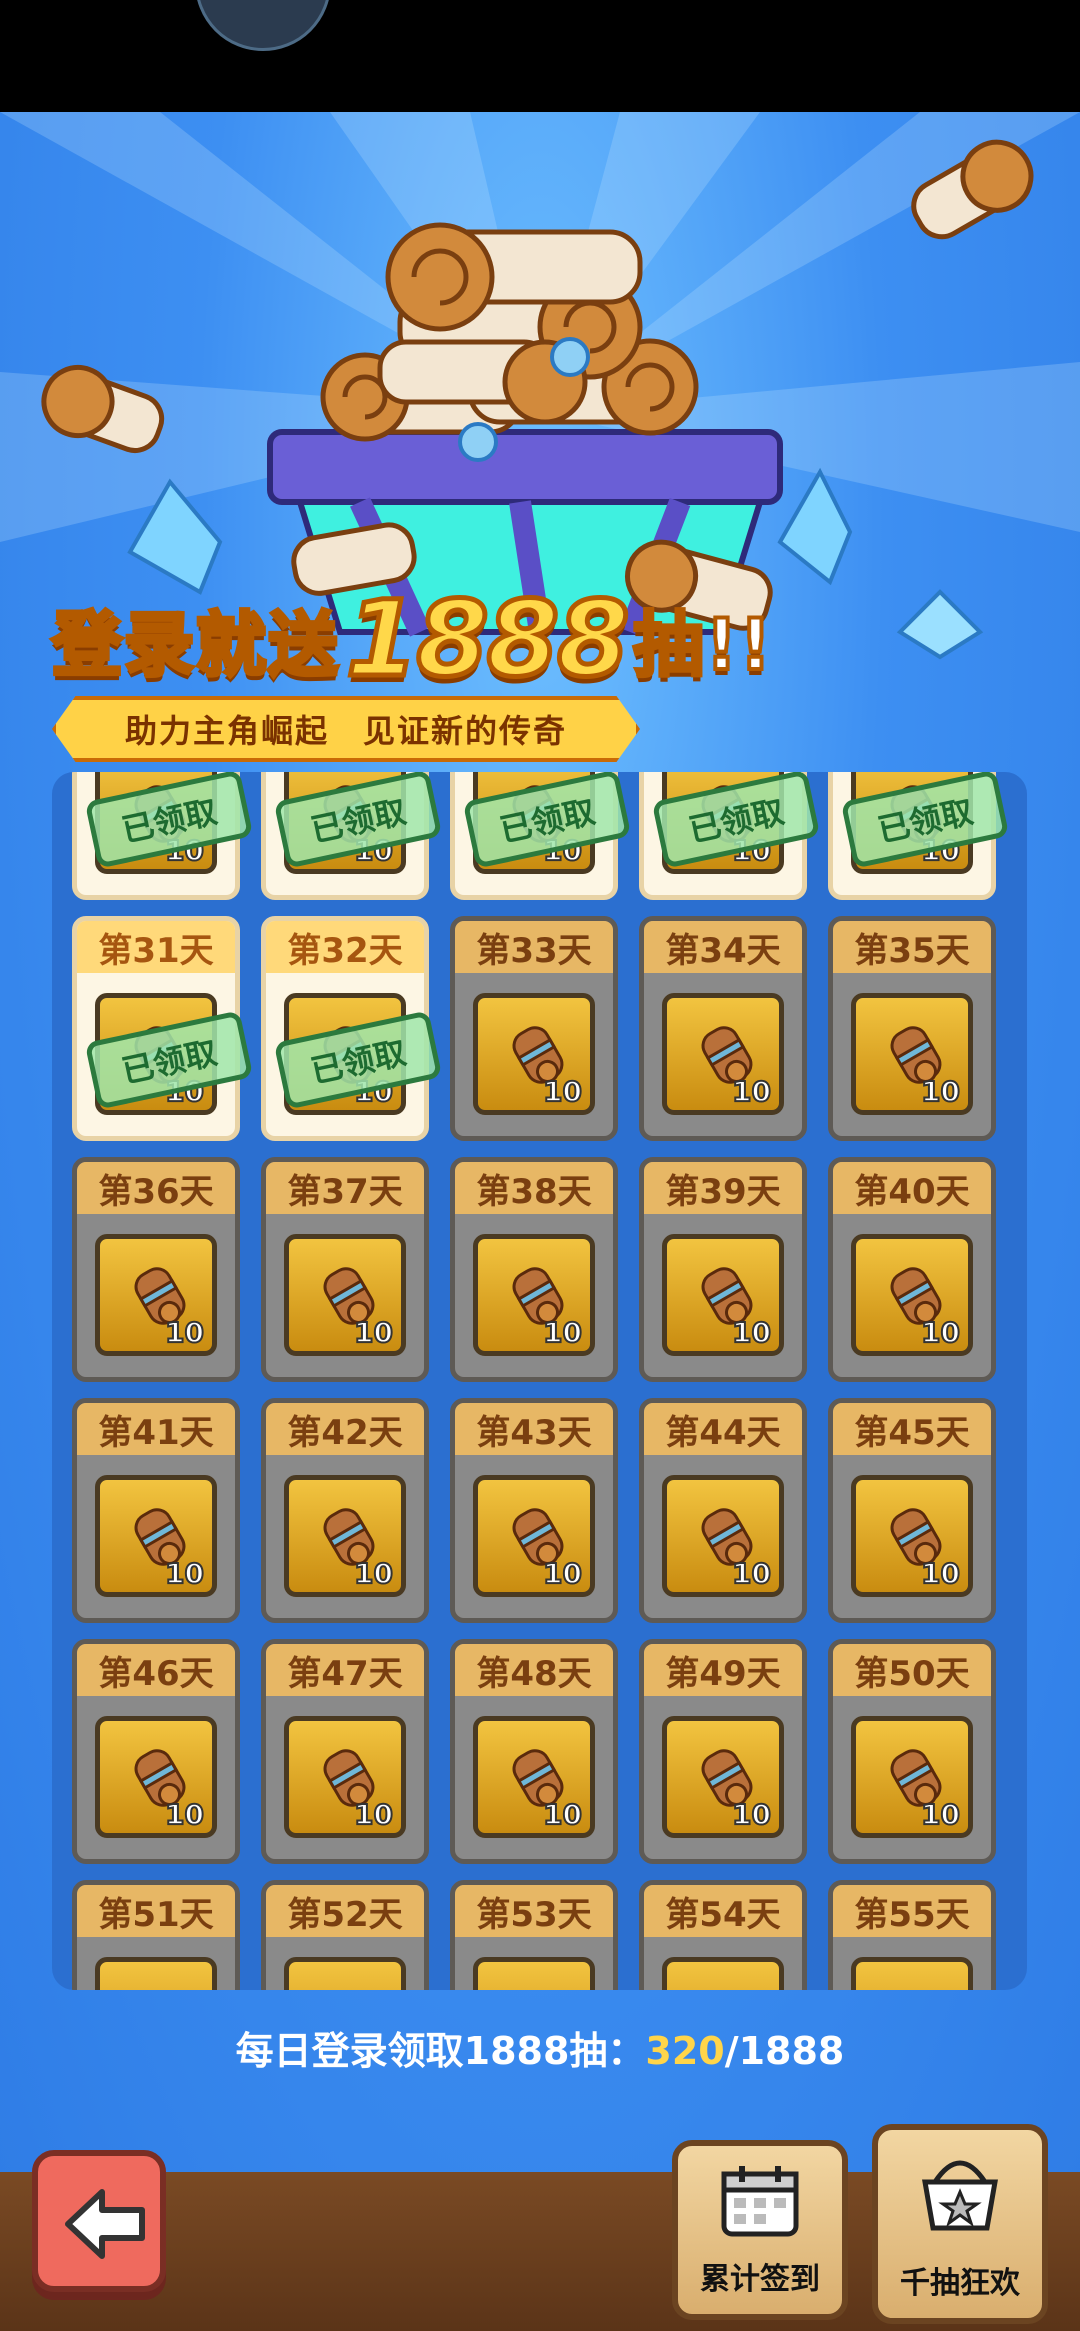 The height and width of the screenshot is (2331, 1080). I want to click on thousand-draw-label: 千抽狂欢, so click(960, 2283).